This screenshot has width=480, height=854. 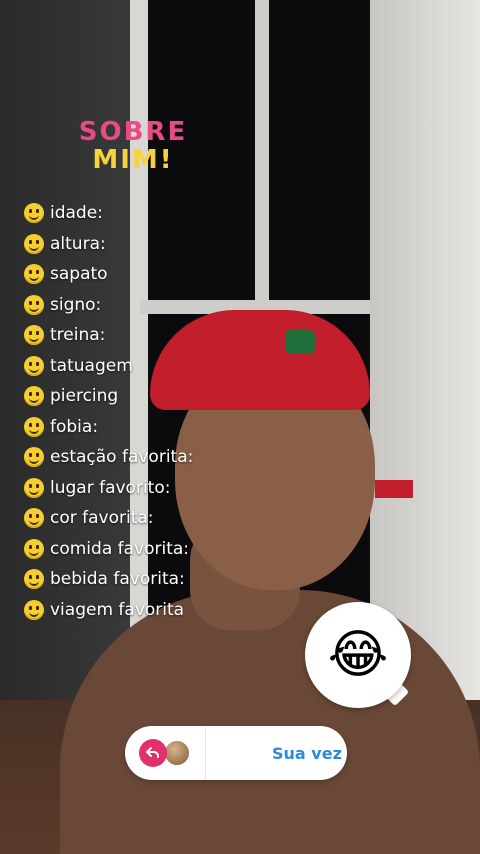 What do you see at coordinates (133, 132) in the screenshot?
I see `title-line-1: SOBRE` at bounding box center [133, 132].